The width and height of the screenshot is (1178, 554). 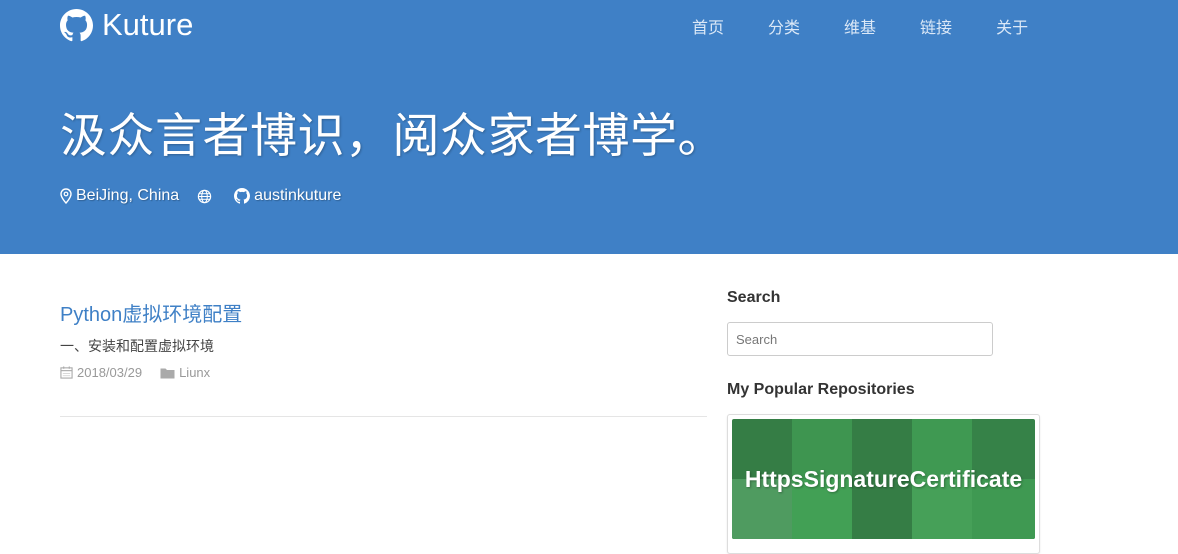 I want to click on nav-item-categories: 分类, so click(x=784, y=29).